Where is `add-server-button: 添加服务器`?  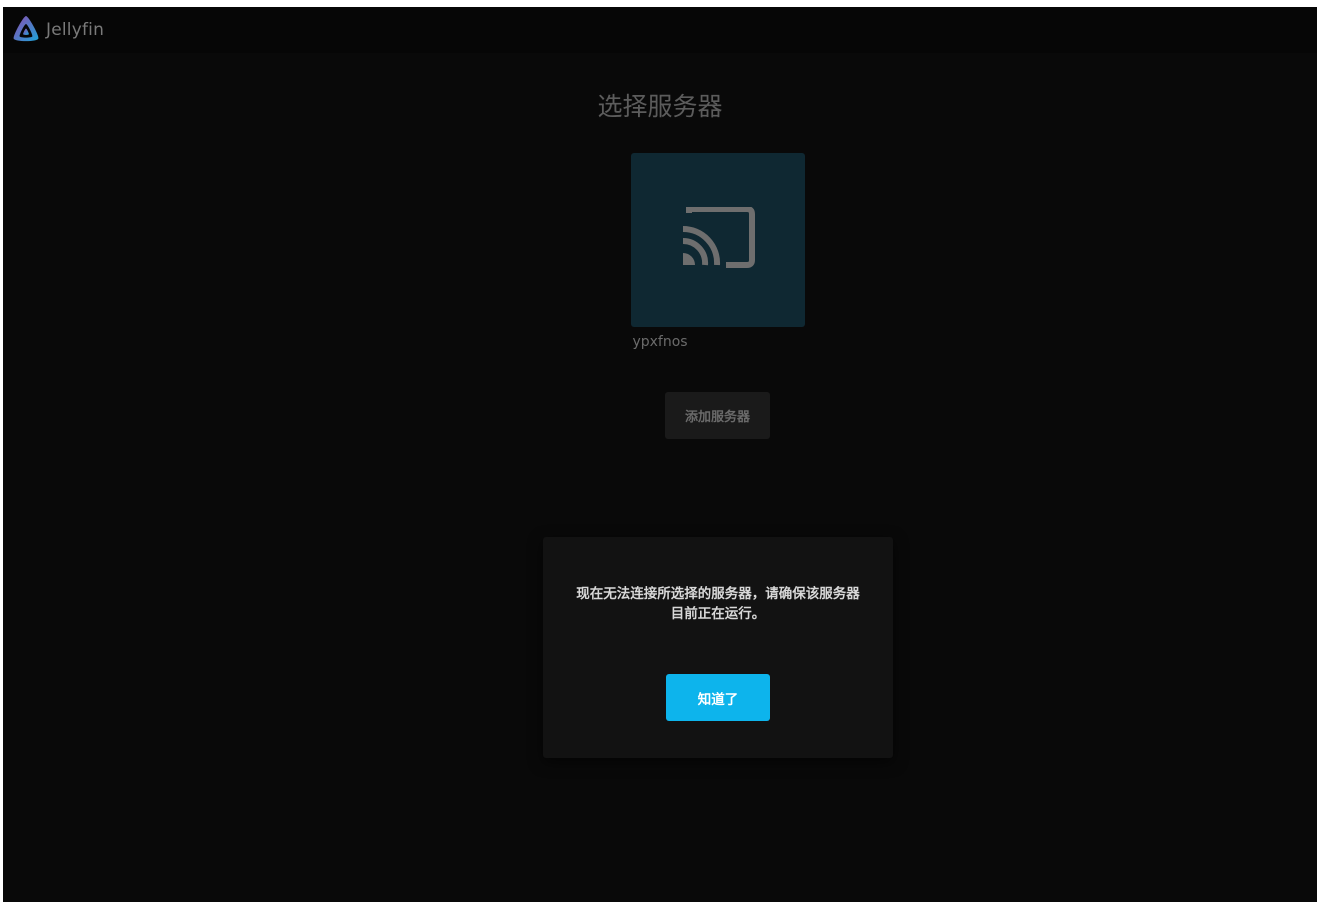 add-server-button: 添加服务器 is located at coordinates (717, 415).